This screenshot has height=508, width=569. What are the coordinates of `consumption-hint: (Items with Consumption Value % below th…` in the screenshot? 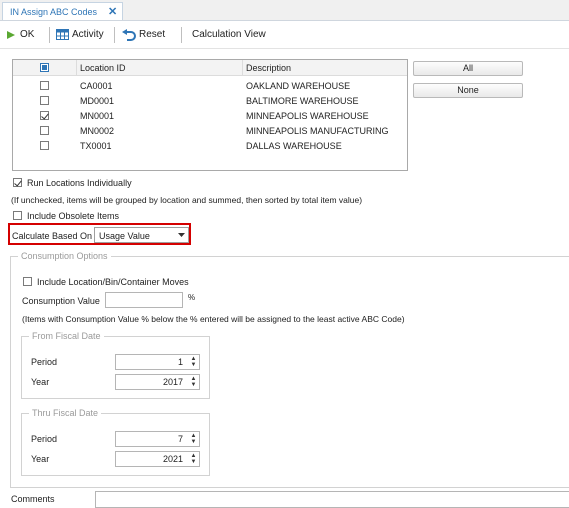 It's located at (213, 319).